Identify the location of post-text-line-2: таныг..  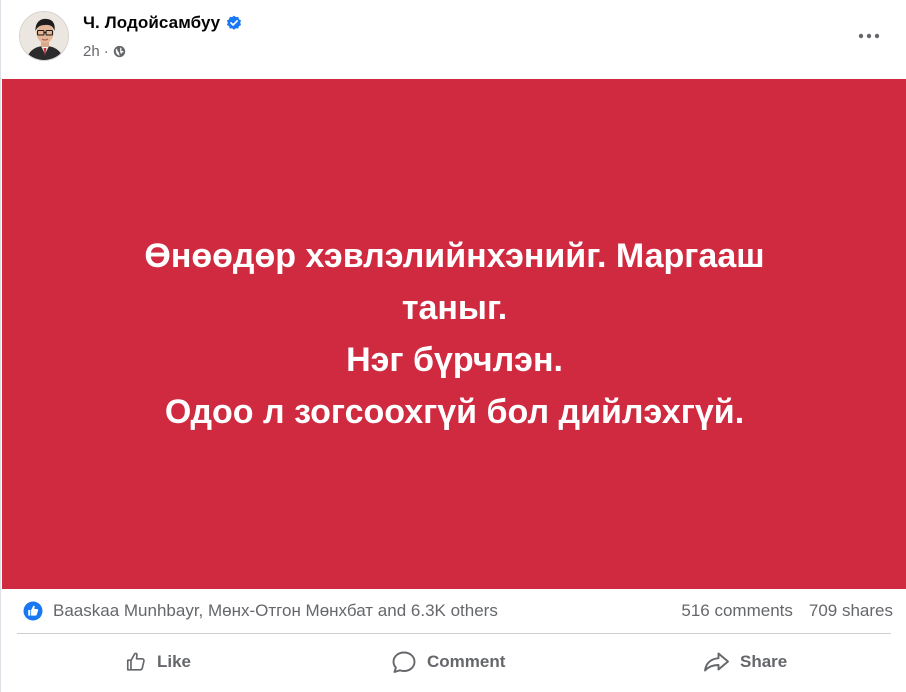
(454, 308).